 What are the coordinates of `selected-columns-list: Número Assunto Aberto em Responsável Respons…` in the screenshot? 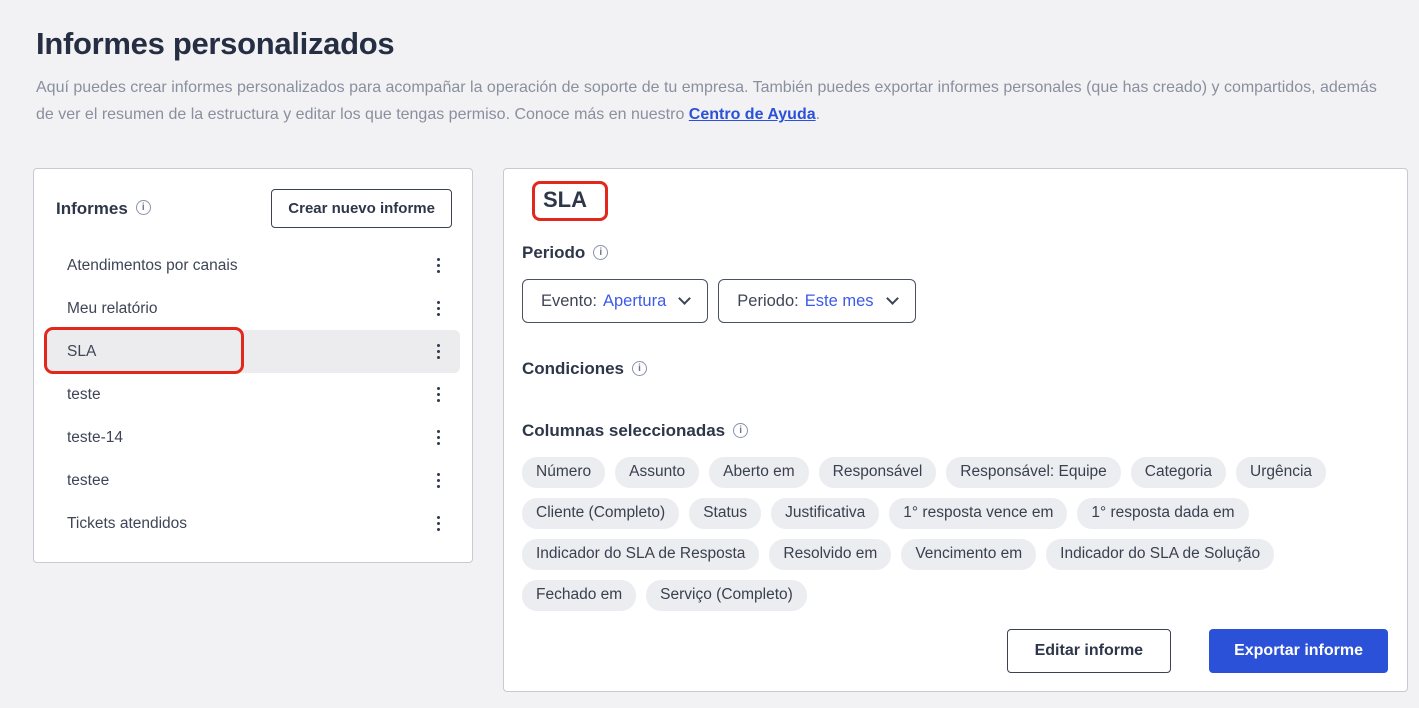 It's located at (944, 534).